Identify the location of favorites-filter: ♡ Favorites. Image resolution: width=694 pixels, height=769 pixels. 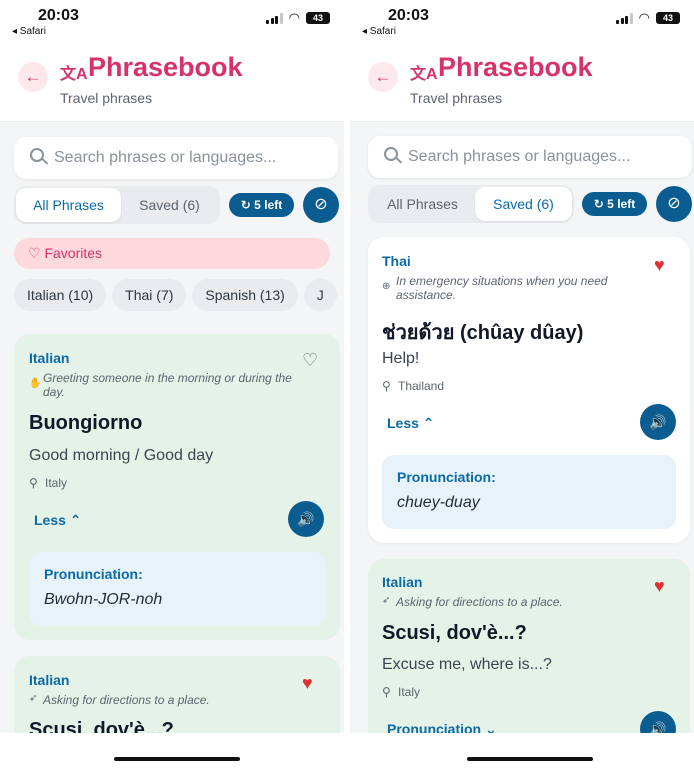
(172, 253).